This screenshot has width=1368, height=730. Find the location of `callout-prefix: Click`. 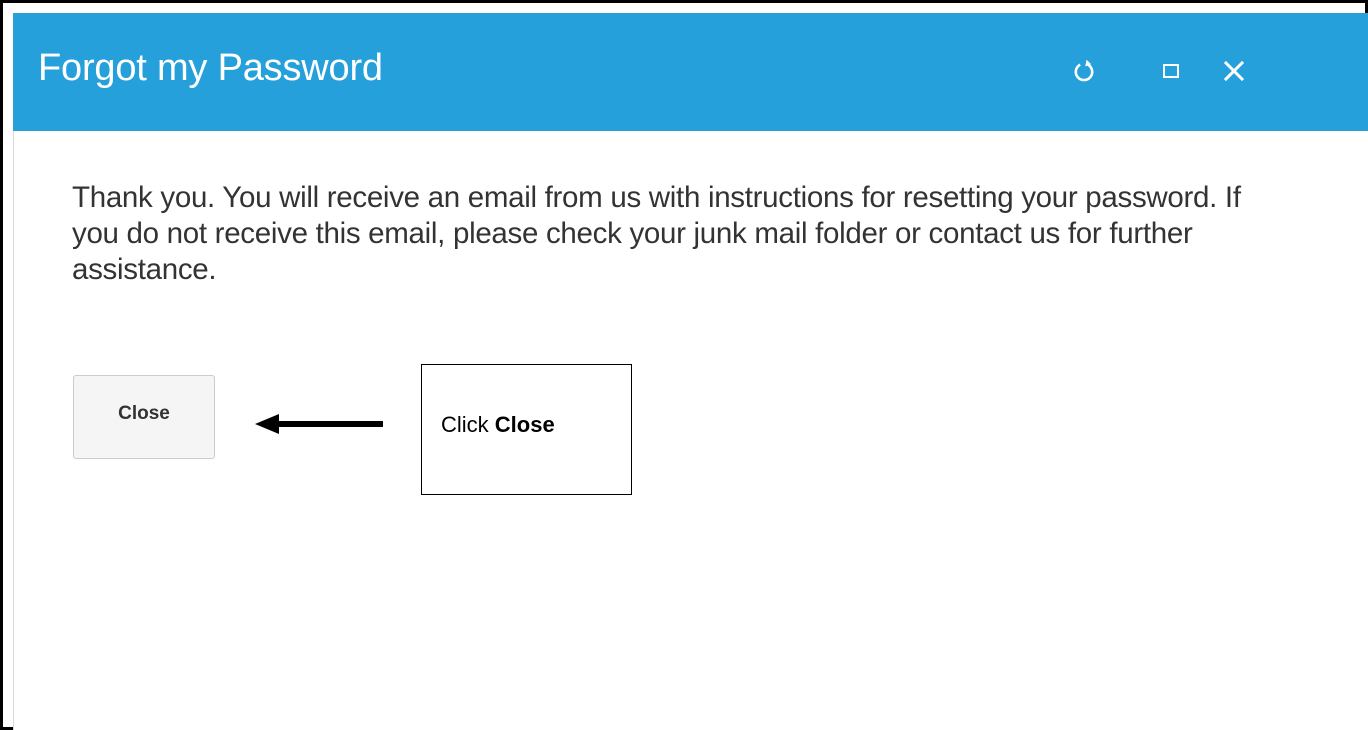

callout-prefix: Click is located at coordinates (465, 424).